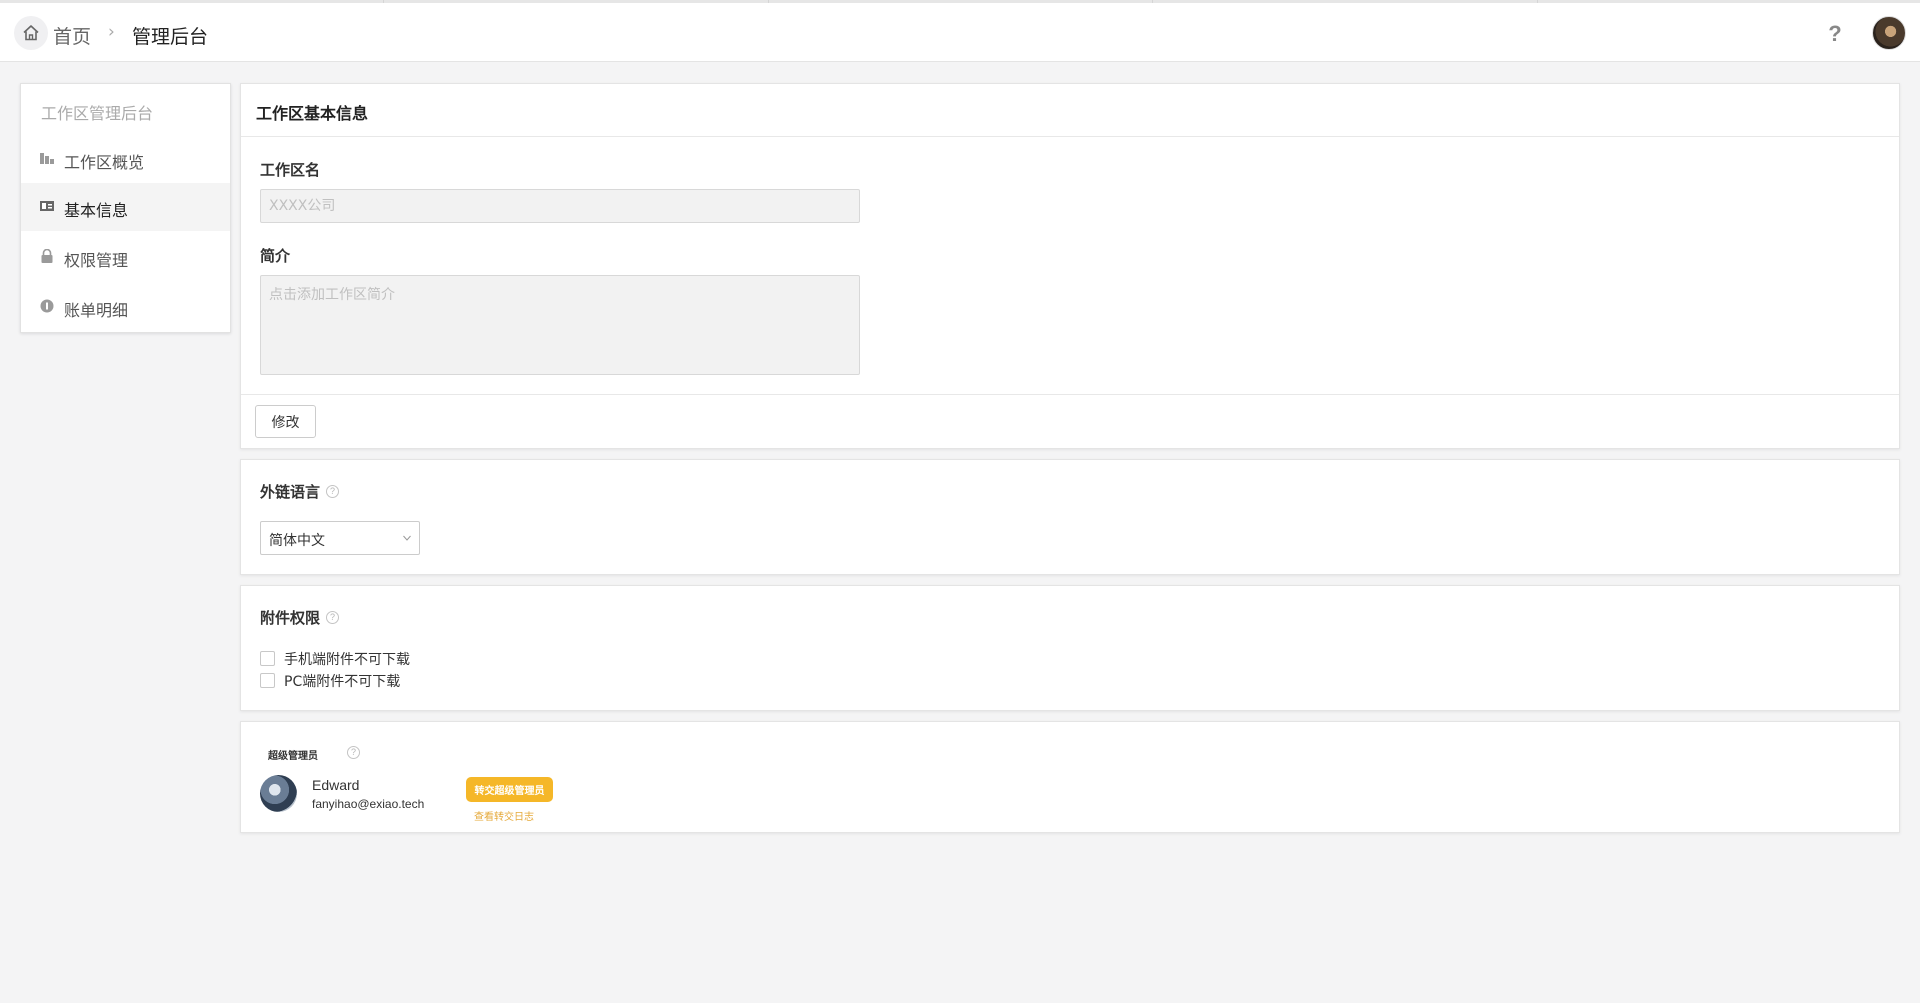 Image resolution: width=1920 pixels, height=1003 pixels. What do you see at coordinates (47, 206) in the screenshot?
I see `id-card-icon` at bounding box center [47, 206].